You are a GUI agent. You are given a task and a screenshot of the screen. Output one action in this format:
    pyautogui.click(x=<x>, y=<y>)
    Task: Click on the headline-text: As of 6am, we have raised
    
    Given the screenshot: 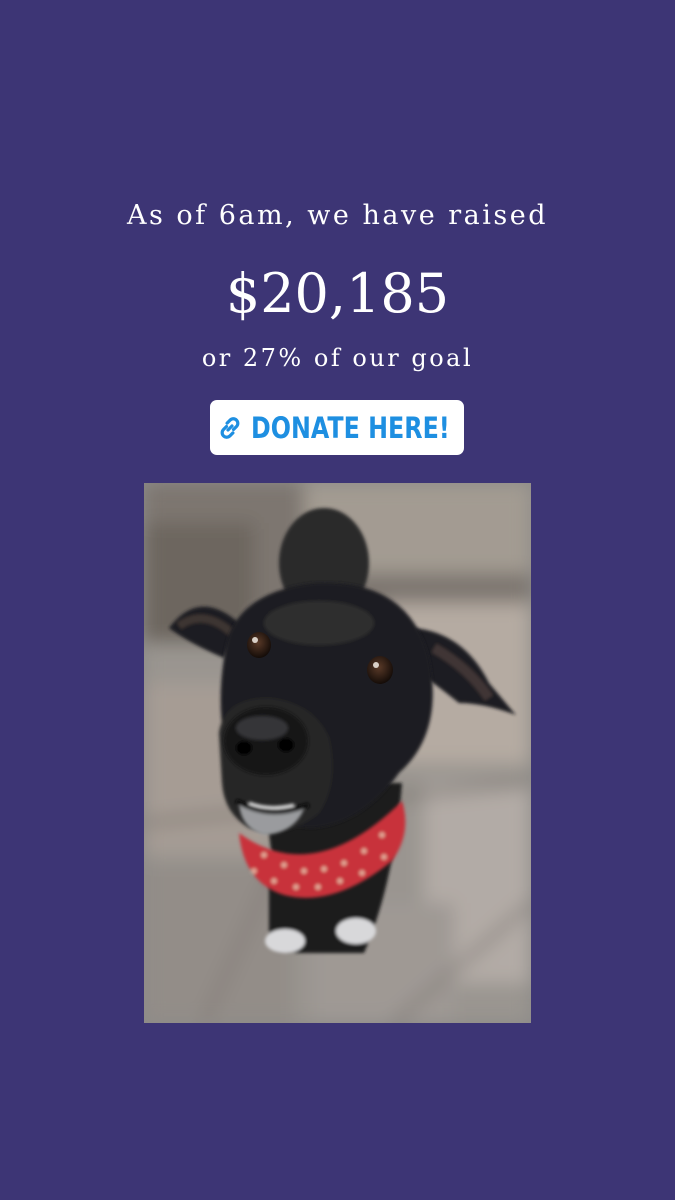 What is the action you would take?
    pyautogui.click(x=337, y=215)
    